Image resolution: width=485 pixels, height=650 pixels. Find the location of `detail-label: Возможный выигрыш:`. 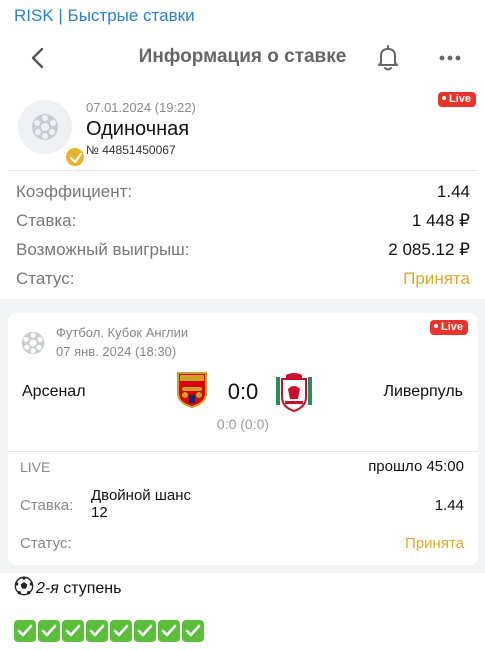

detail-label: Возможный выигрыш: is located at coordinates (103, 249).